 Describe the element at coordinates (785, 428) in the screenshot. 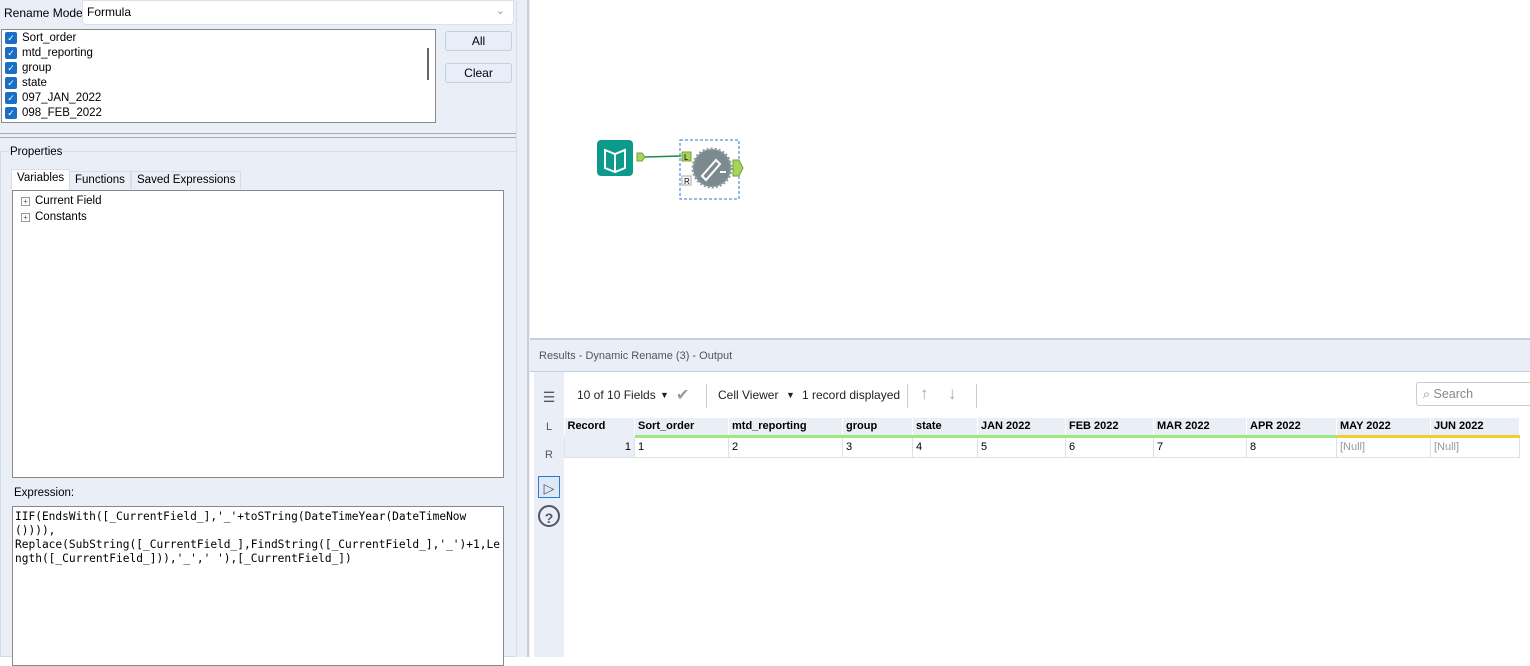

I see `column-header: mtd_reporting` at that location.